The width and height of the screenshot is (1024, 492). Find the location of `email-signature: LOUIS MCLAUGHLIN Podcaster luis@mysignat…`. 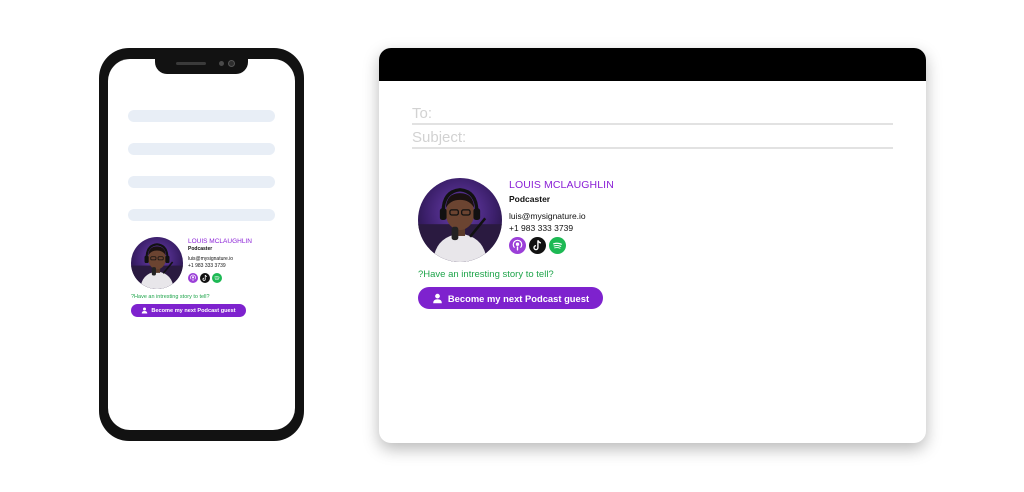

email-signature: LOUIS MCLAUGHLIN Podcaster luis@mysignat… is located at coordinates (568, 245).